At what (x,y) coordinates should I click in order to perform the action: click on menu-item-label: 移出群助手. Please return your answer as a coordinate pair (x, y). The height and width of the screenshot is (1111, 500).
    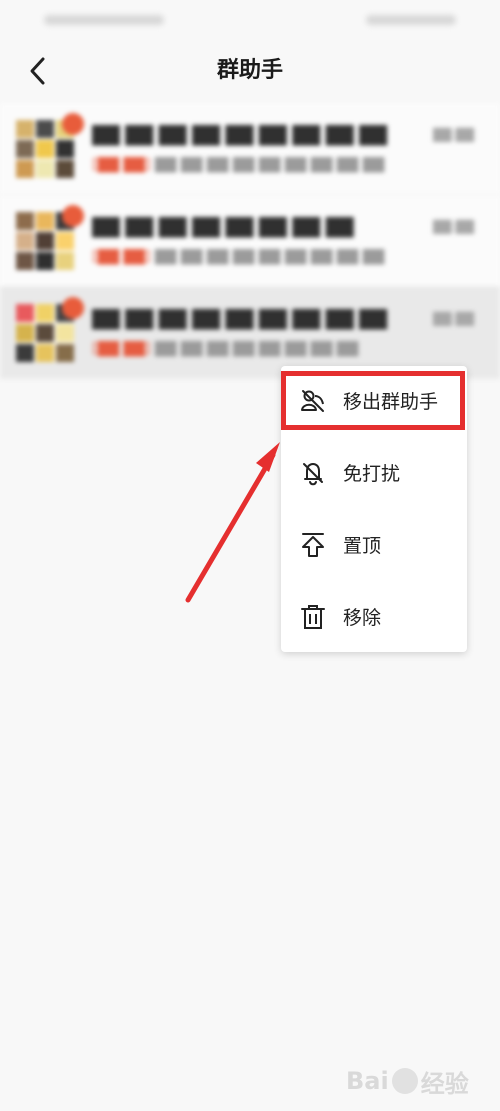
    Looking at the image, I should click on (391, 402).